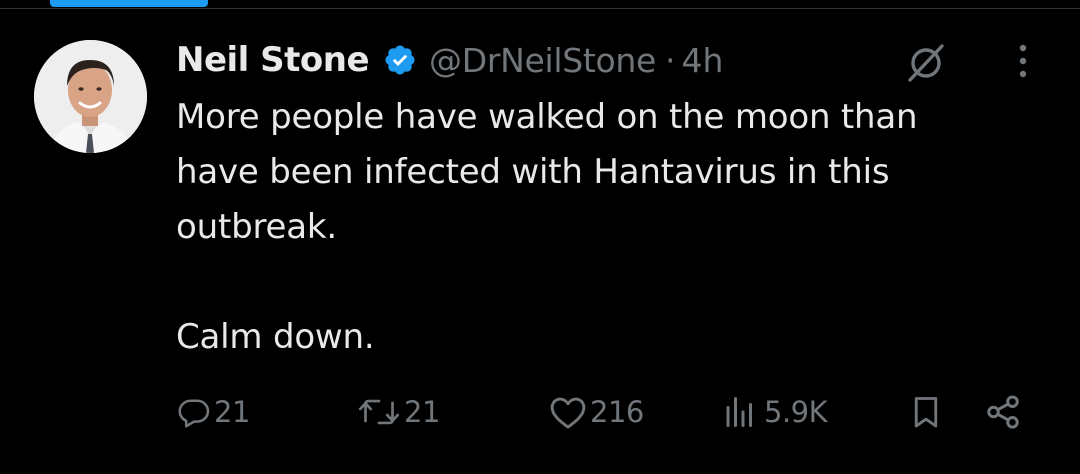  I want to click on views-button: 5.9K, so click(775, 412).